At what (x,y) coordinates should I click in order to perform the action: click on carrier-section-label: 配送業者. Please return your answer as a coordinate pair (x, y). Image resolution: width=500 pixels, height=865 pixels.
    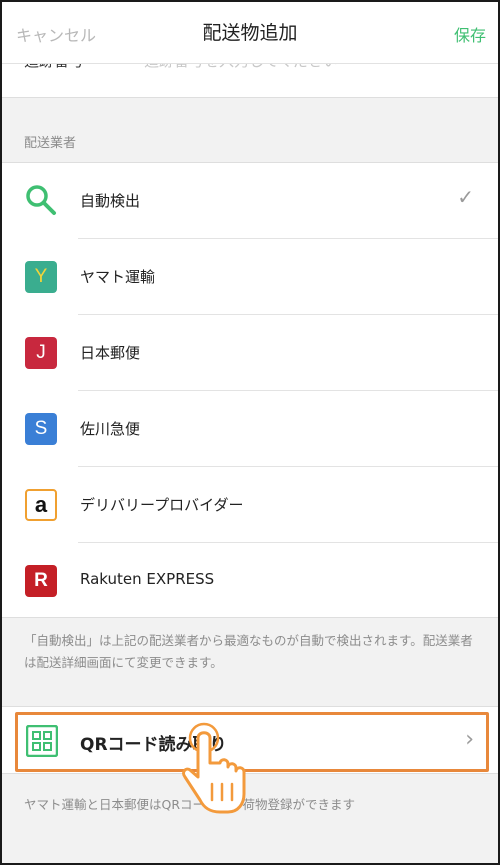
    Looking at the image, I should click on (50, 143).